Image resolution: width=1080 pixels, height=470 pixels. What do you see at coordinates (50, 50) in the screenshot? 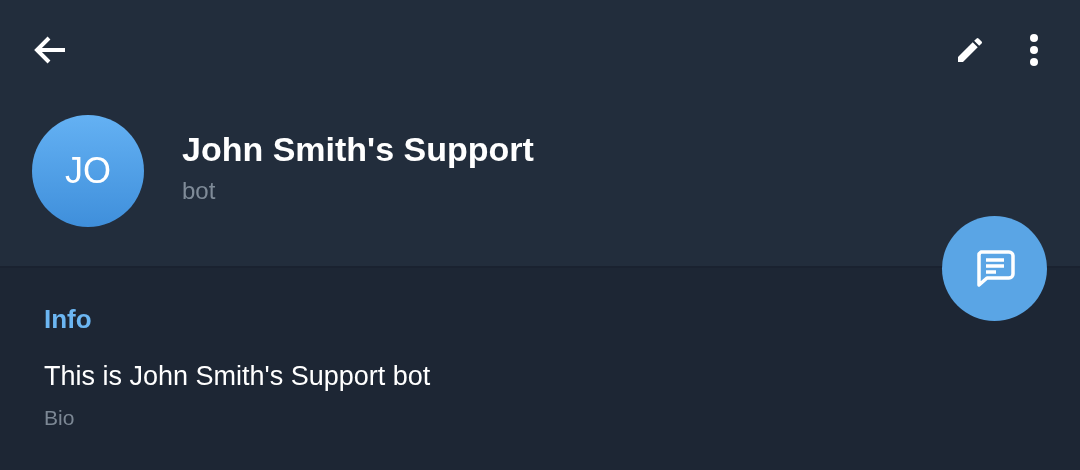
I see `back-arrow-icon` at bounding box center [50, 50].